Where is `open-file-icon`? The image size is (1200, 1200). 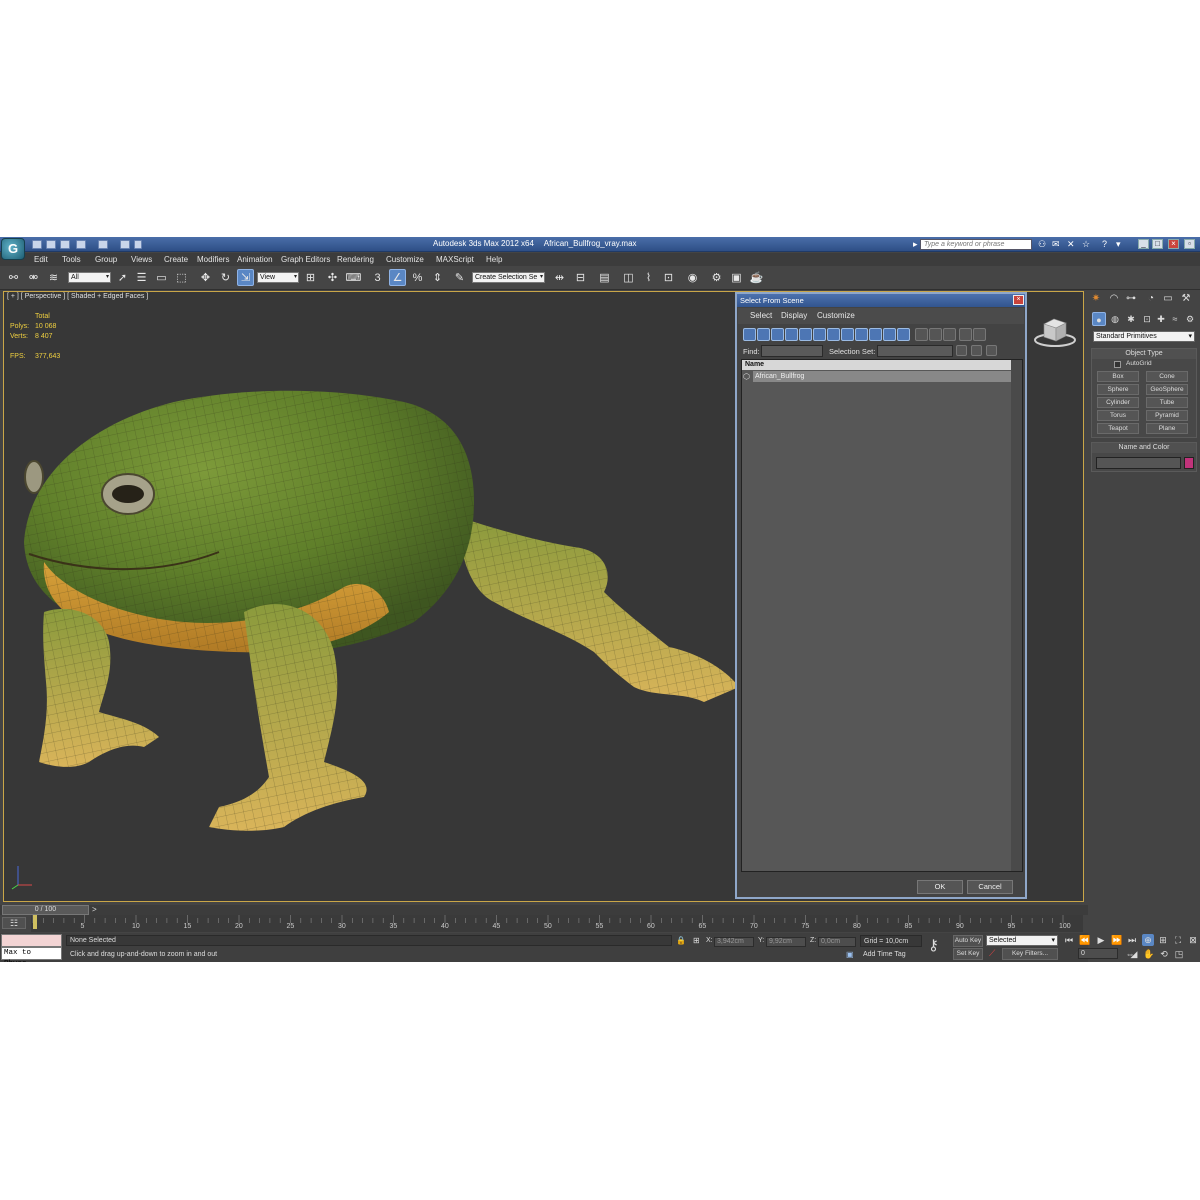 open-file-icon is located at coordinates (51, 244).